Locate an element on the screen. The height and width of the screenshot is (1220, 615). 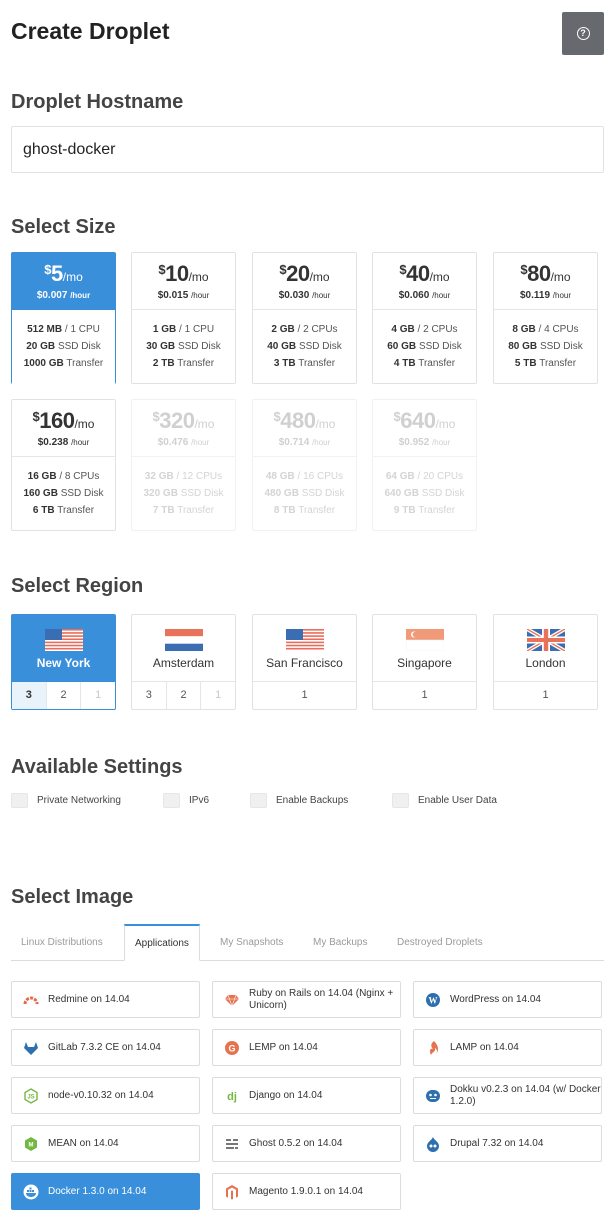
hourly-amount: $0.007 is located at coordinates (52, 295).